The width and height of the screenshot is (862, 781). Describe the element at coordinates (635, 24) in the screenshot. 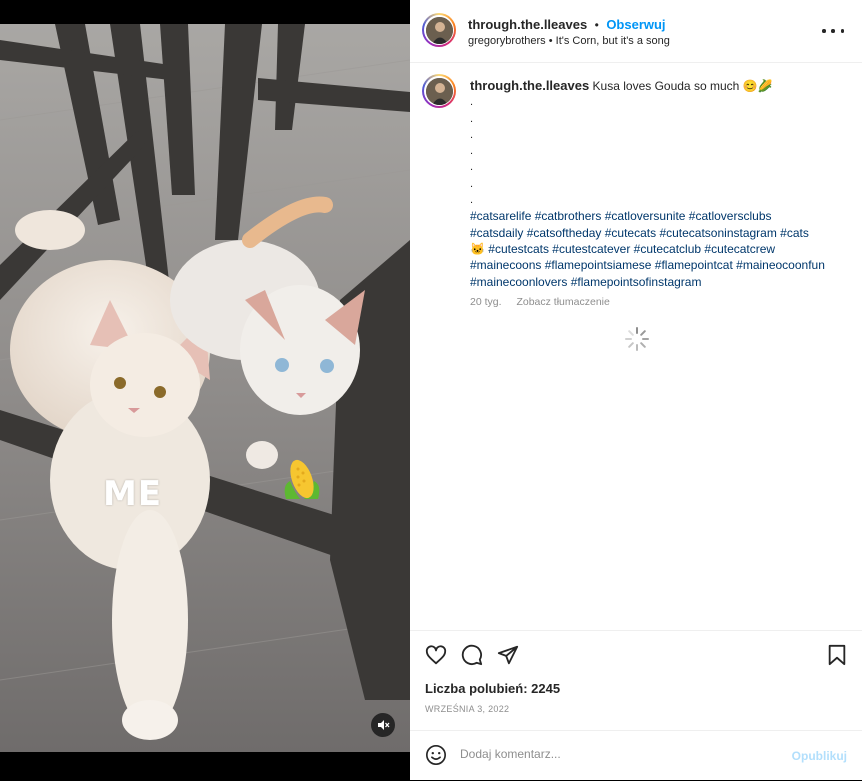

I see `follow-button: Obserwuj` at that location.